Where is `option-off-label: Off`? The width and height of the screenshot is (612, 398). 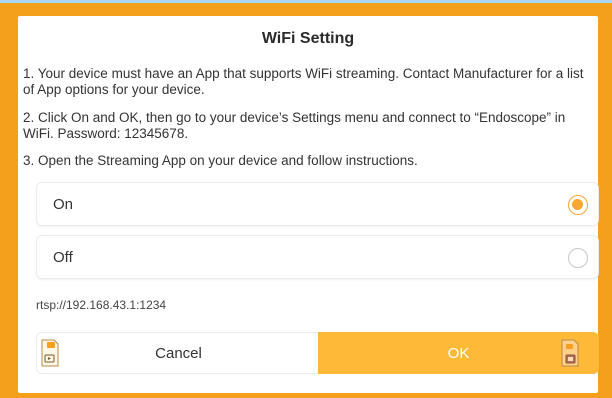
option-off-label: Off is located at coordinates (63, 257).